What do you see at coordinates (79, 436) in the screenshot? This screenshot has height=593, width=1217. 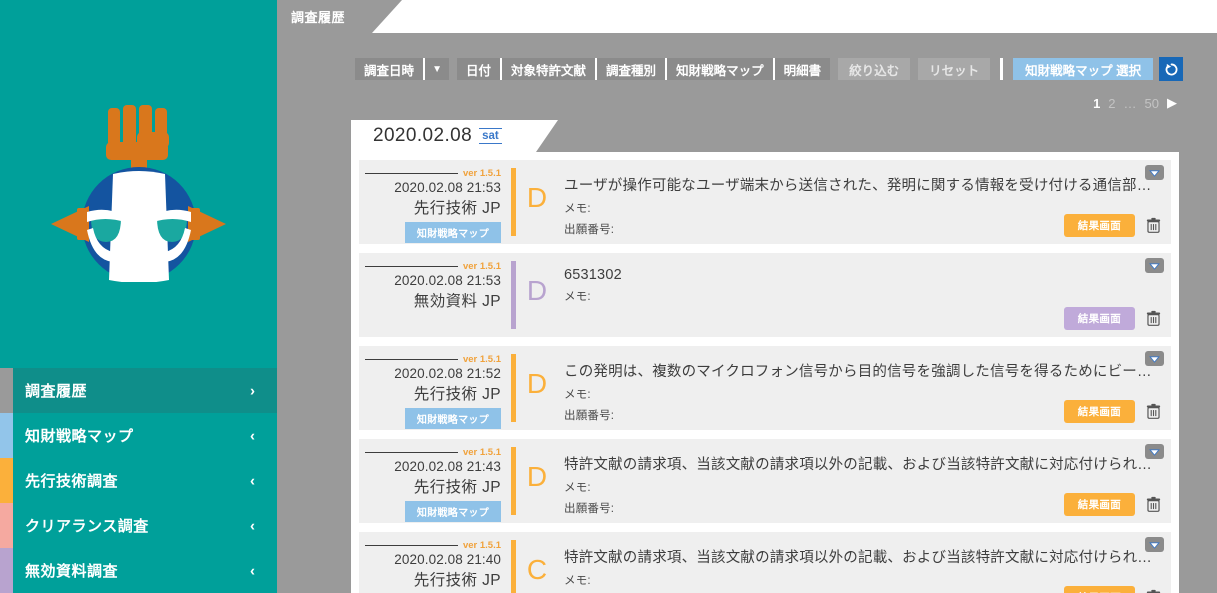 I see `sidebar-item-label: 知財戦略マップ` at bounding box center [79, 436].